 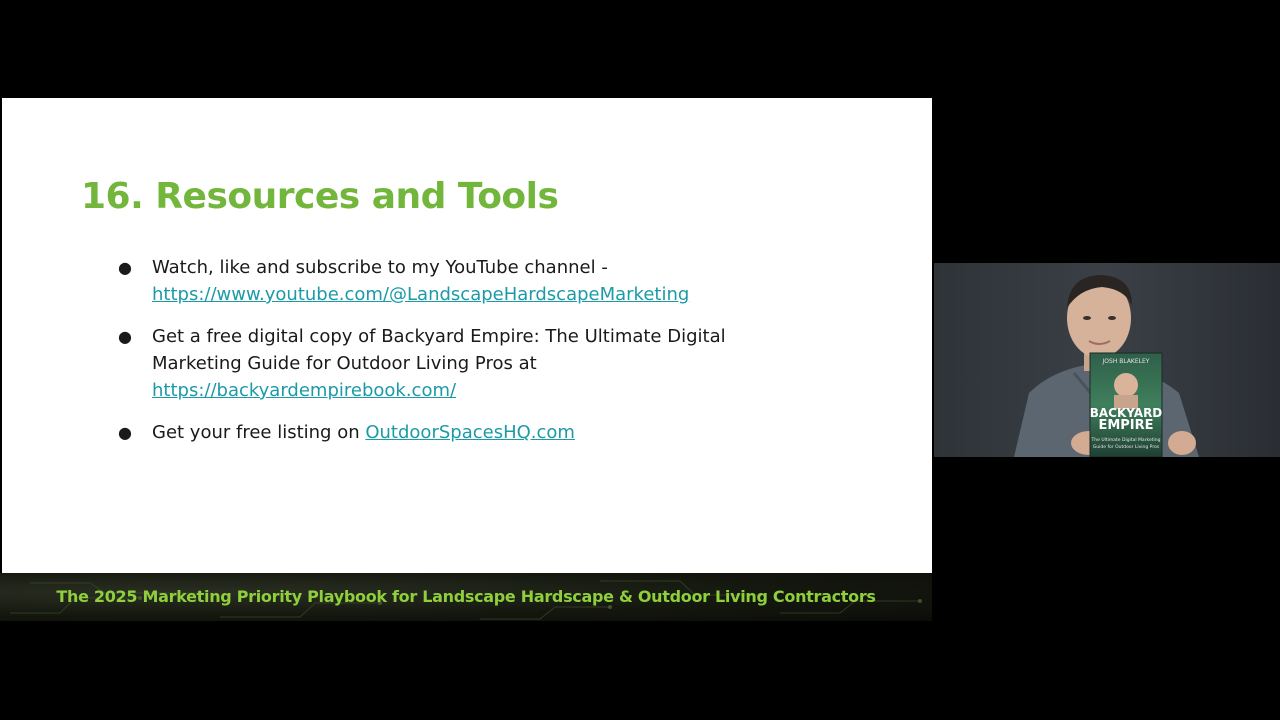 What do you see at coordinates (1126, 447) in the screenshot?
I see `book-subtitle-line2: Guide for Outdoor Living Pros` at bounding box center [1126, 447].